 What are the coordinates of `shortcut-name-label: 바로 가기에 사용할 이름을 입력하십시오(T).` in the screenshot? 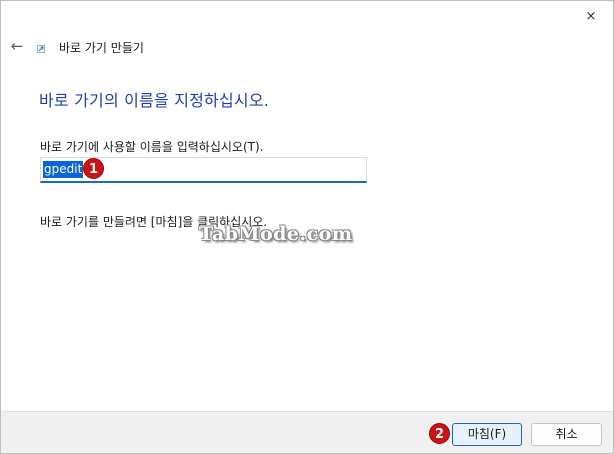 It's located at (152, 147).